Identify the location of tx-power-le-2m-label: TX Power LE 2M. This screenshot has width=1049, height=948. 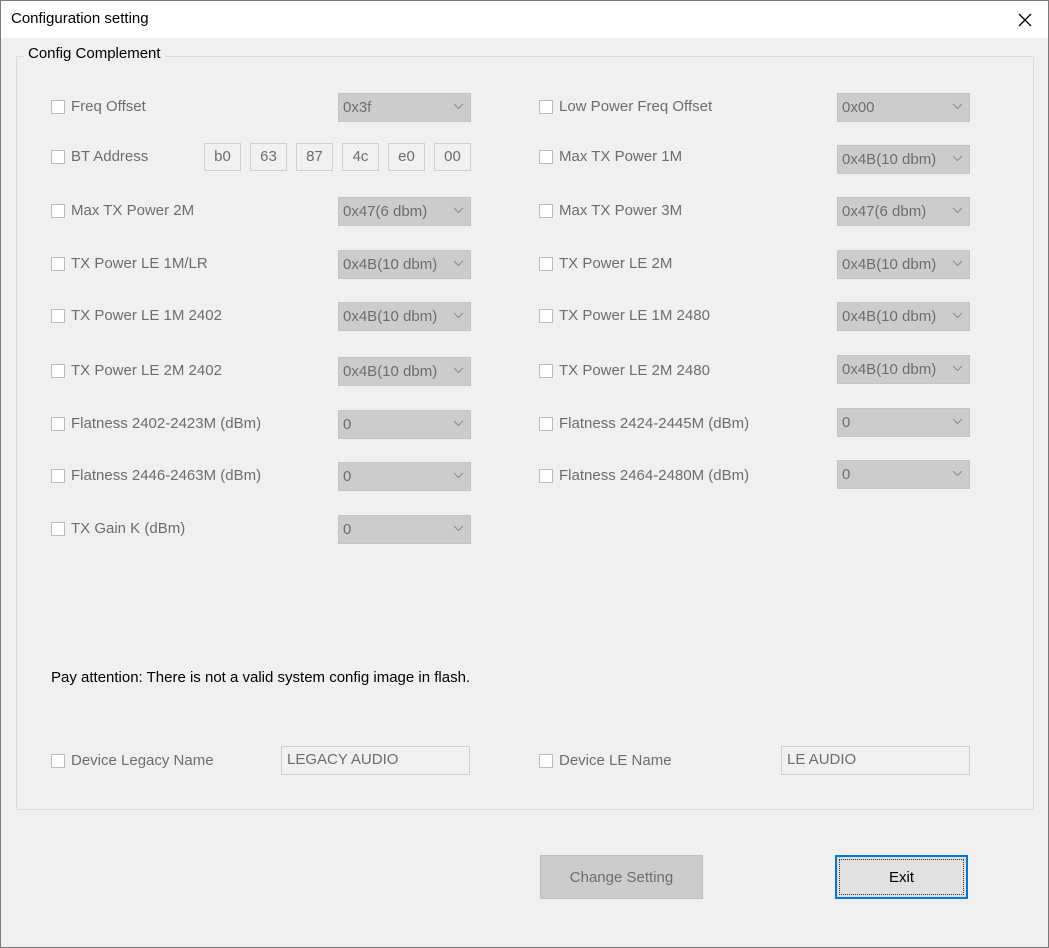
(616, 263).